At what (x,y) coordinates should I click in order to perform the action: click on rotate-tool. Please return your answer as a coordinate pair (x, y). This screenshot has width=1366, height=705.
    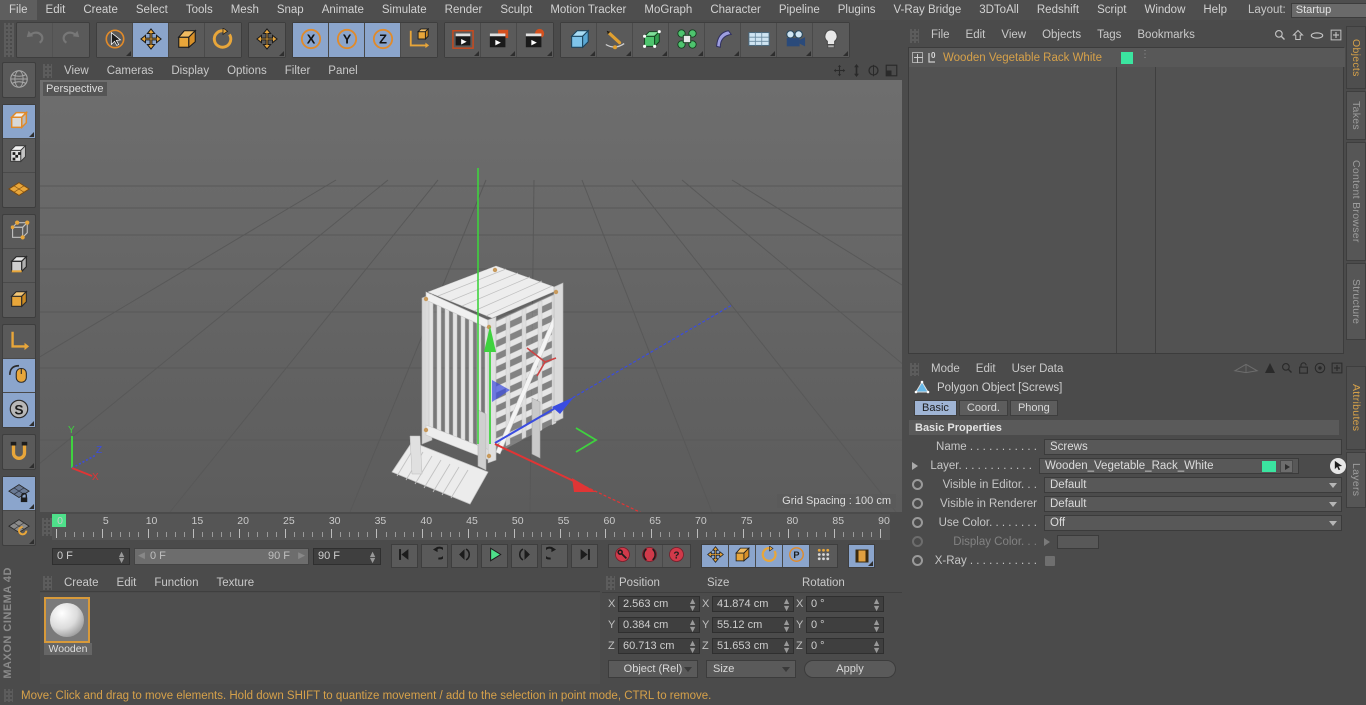
    Looking at the image, I should click on (223, 40).